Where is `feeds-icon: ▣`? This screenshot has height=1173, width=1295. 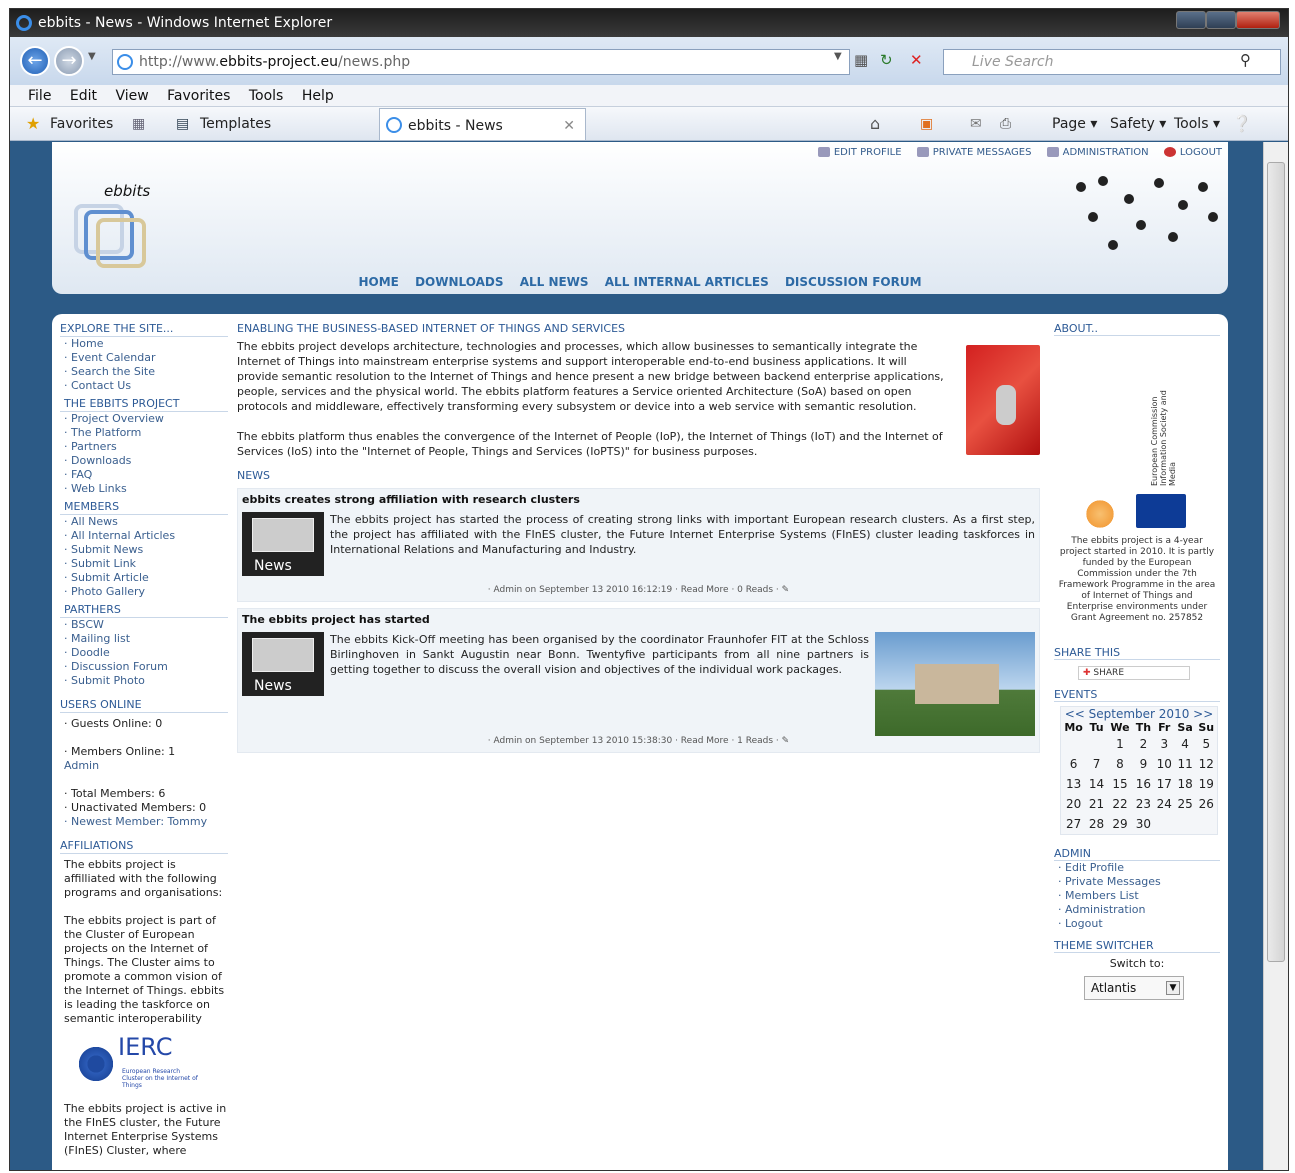 feeds-icon: ▣ is located at coordinates (926, 124).